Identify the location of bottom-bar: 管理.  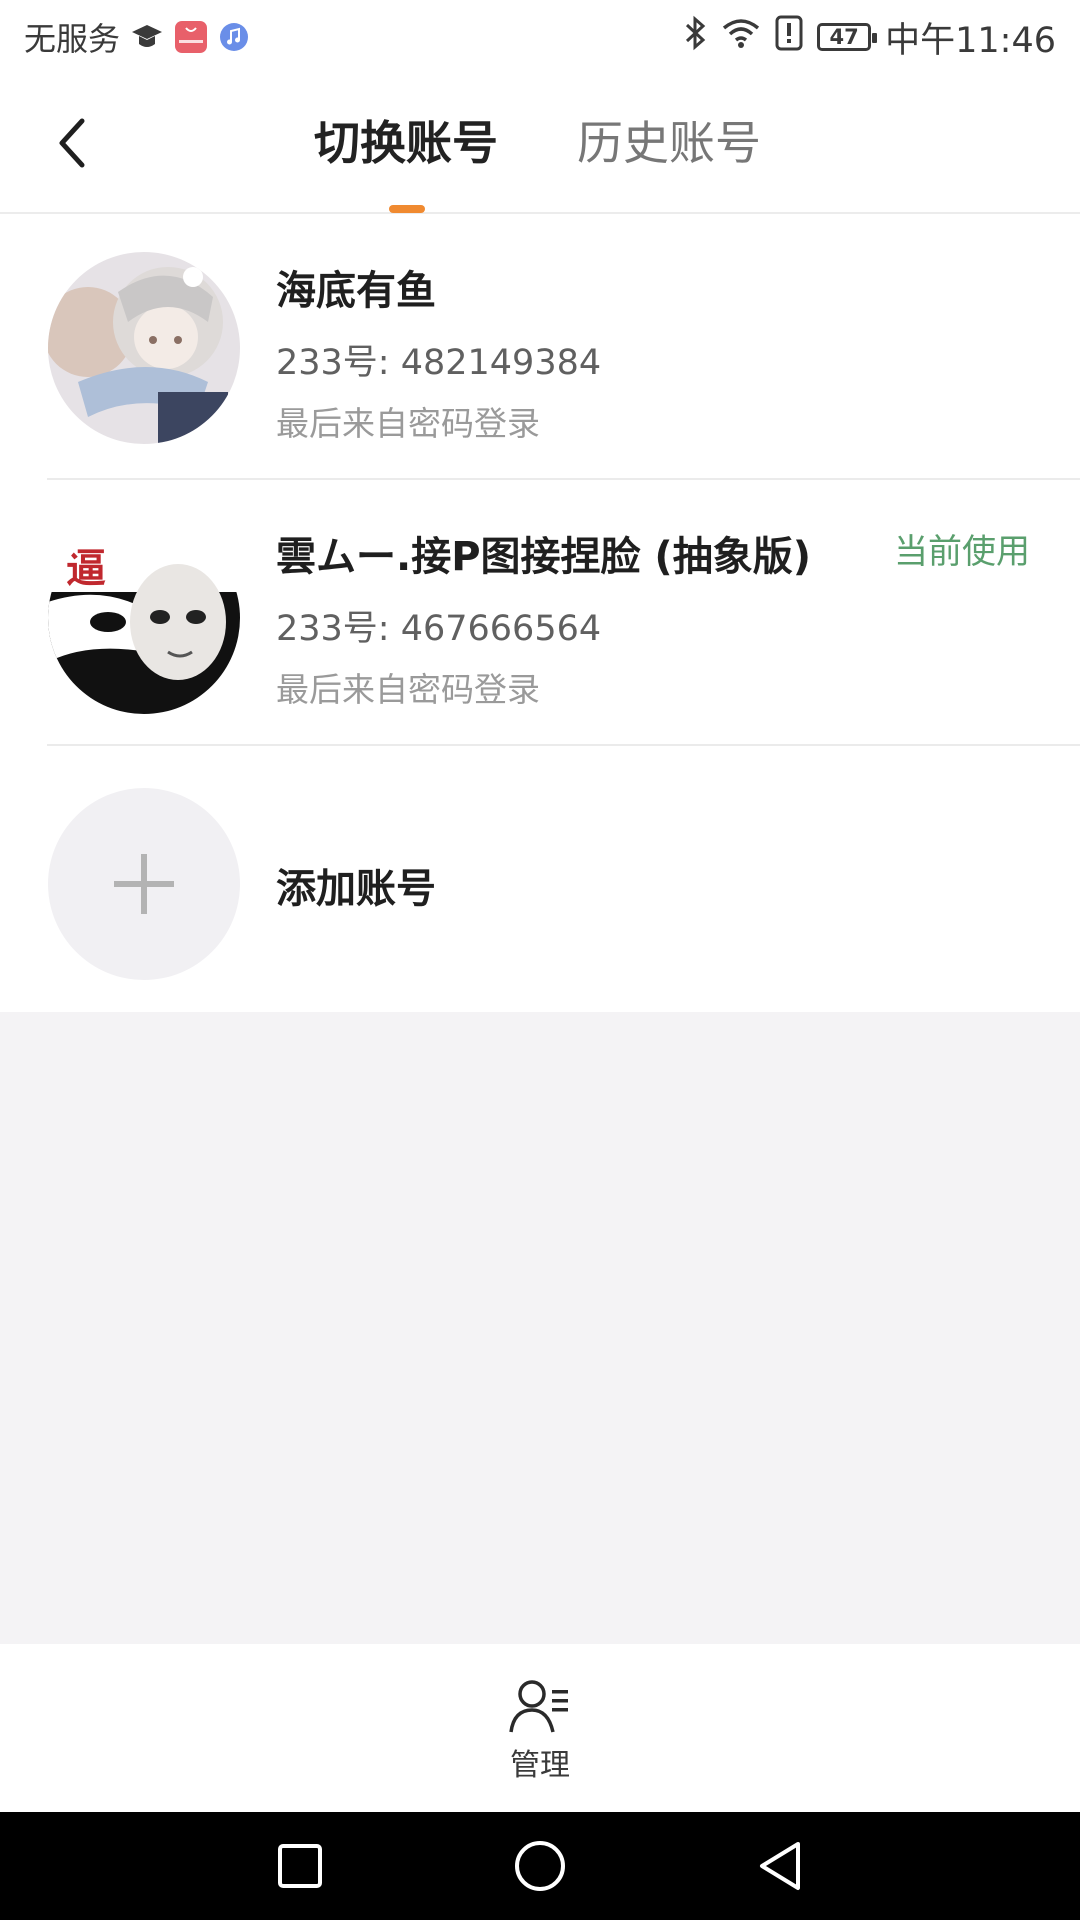
(540, 1728).